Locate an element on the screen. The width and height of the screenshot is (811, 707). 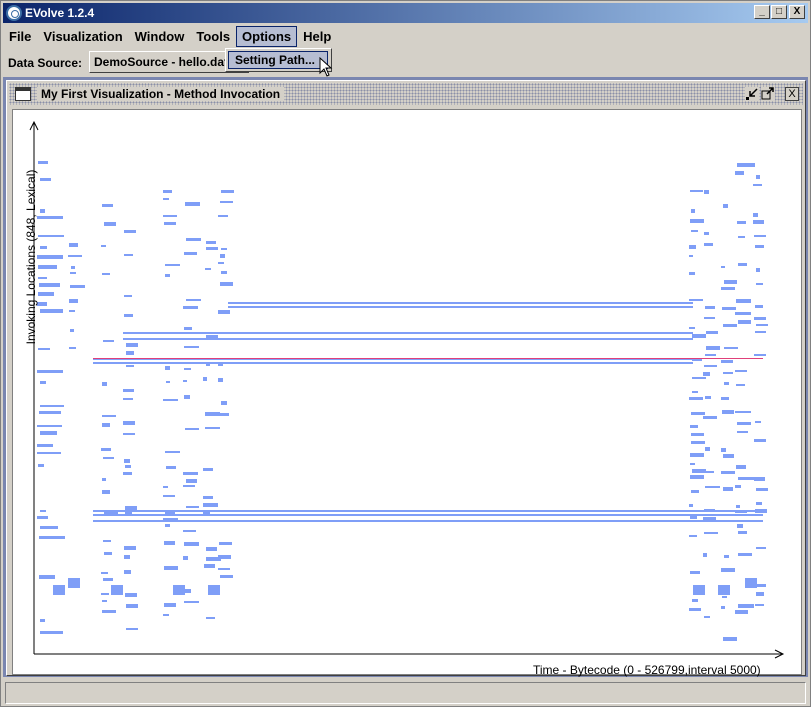
maximize-frame-icon is located at coordinates (768, 94).